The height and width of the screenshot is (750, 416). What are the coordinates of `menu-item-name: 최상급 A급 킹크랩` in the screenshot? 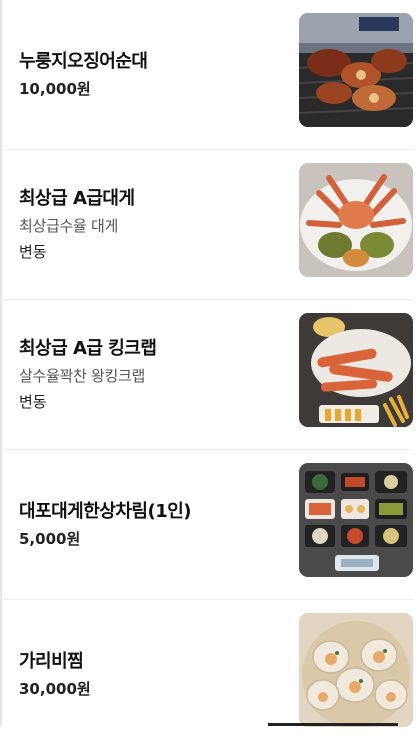 It's located at (88, 348).